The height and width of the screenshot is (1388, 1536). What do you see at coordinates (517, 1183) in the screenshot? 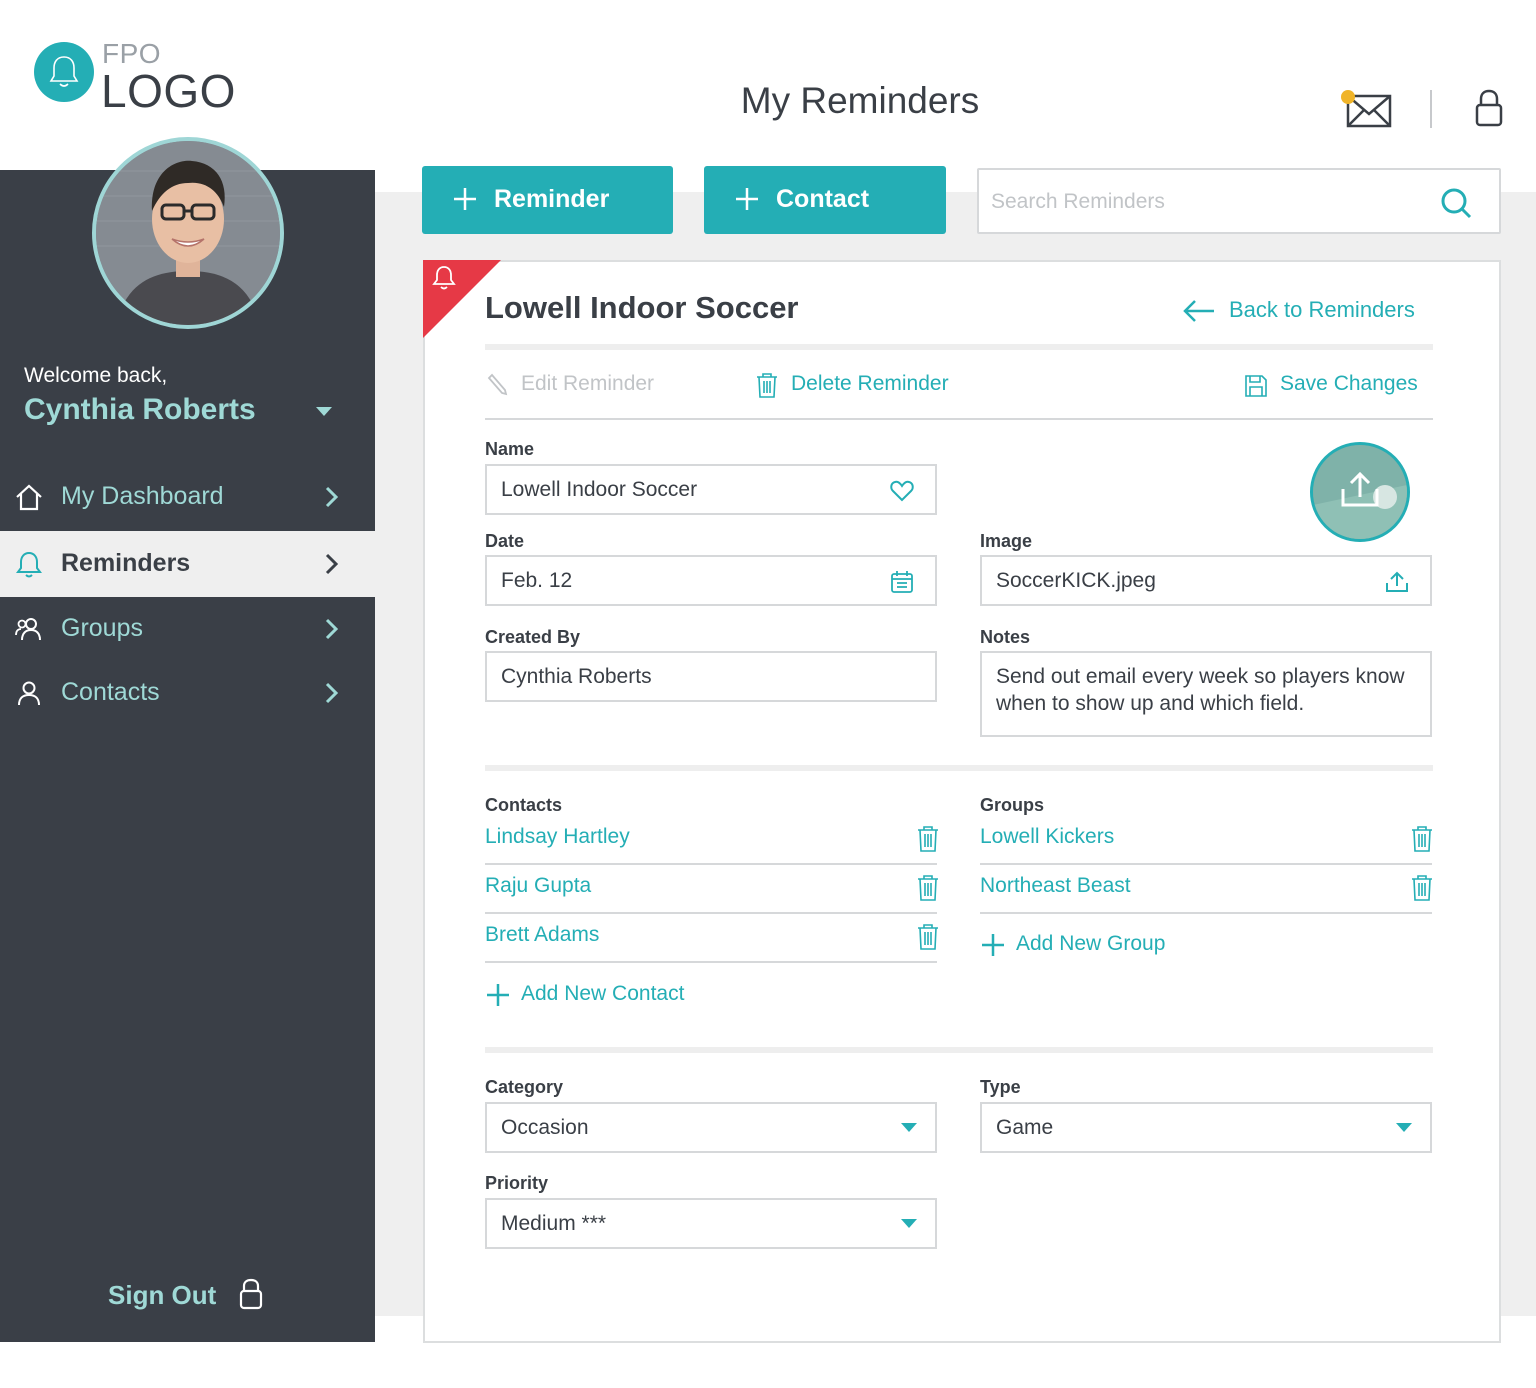
I see `priority-label: Priority` at bounding box center [517, 1183].